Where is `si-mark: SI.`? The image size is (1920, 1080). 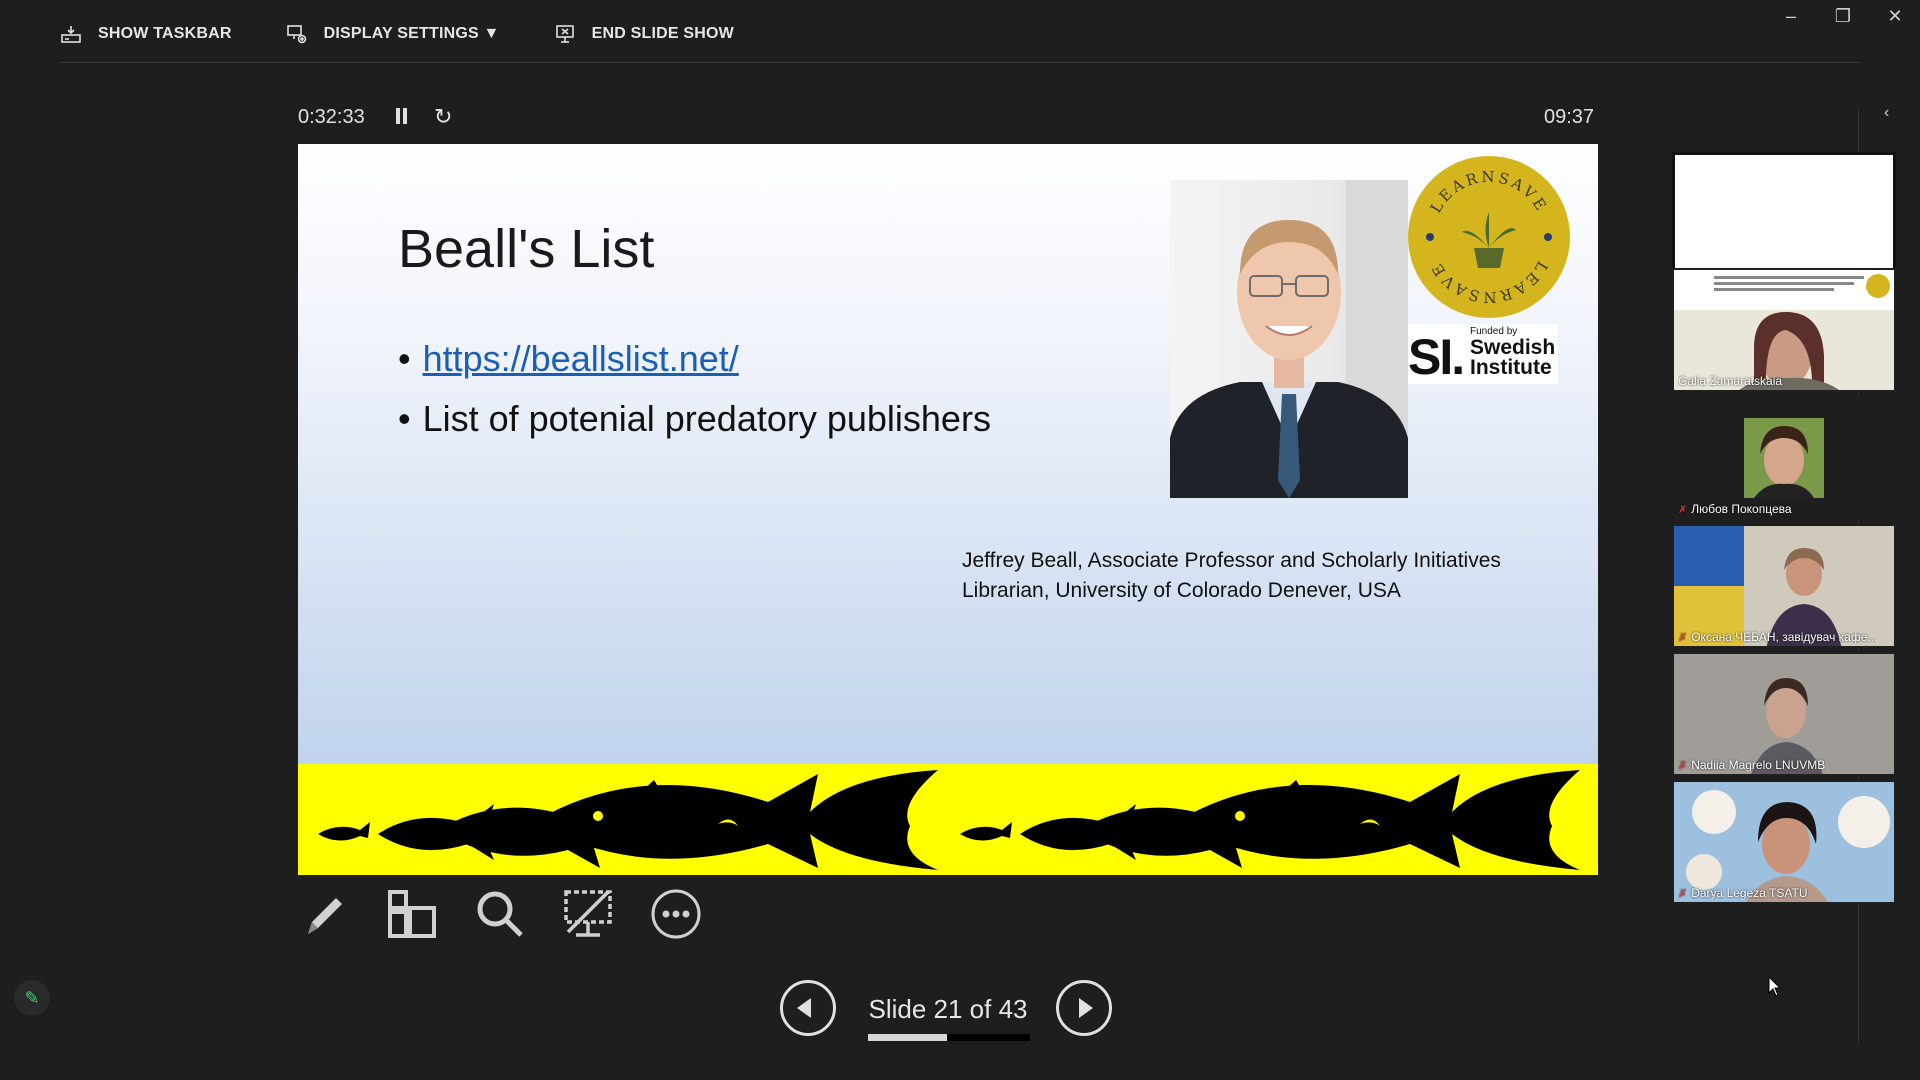
si-mark: SI. is located at coordinates (1436, 357).